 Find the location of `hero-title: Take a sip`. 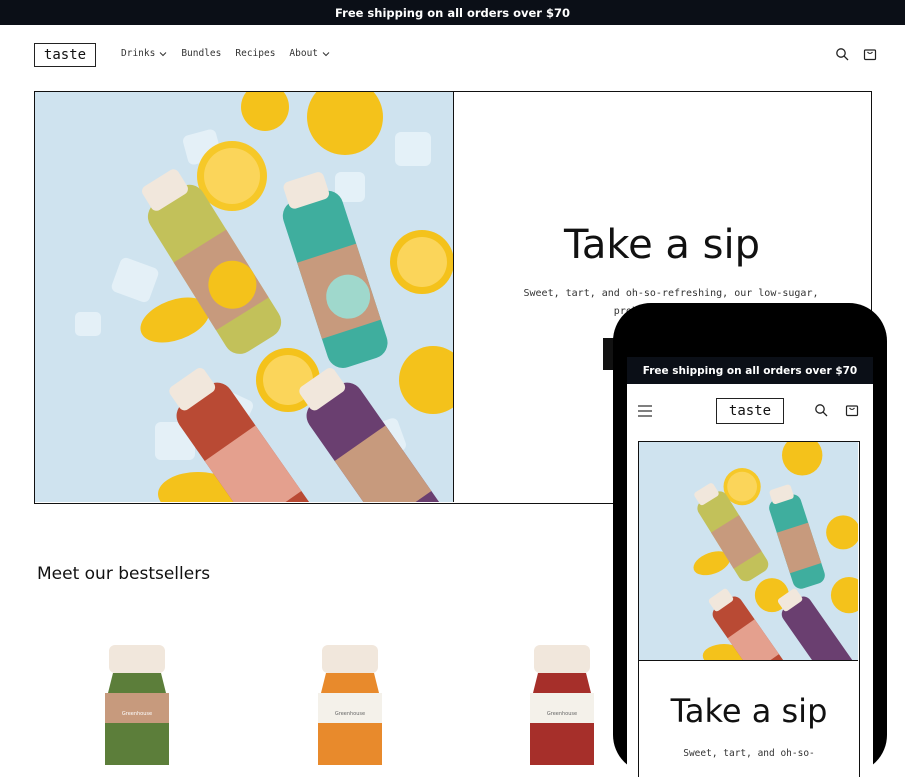

hero-title: Take a sip is located at coordinates (662, 245).